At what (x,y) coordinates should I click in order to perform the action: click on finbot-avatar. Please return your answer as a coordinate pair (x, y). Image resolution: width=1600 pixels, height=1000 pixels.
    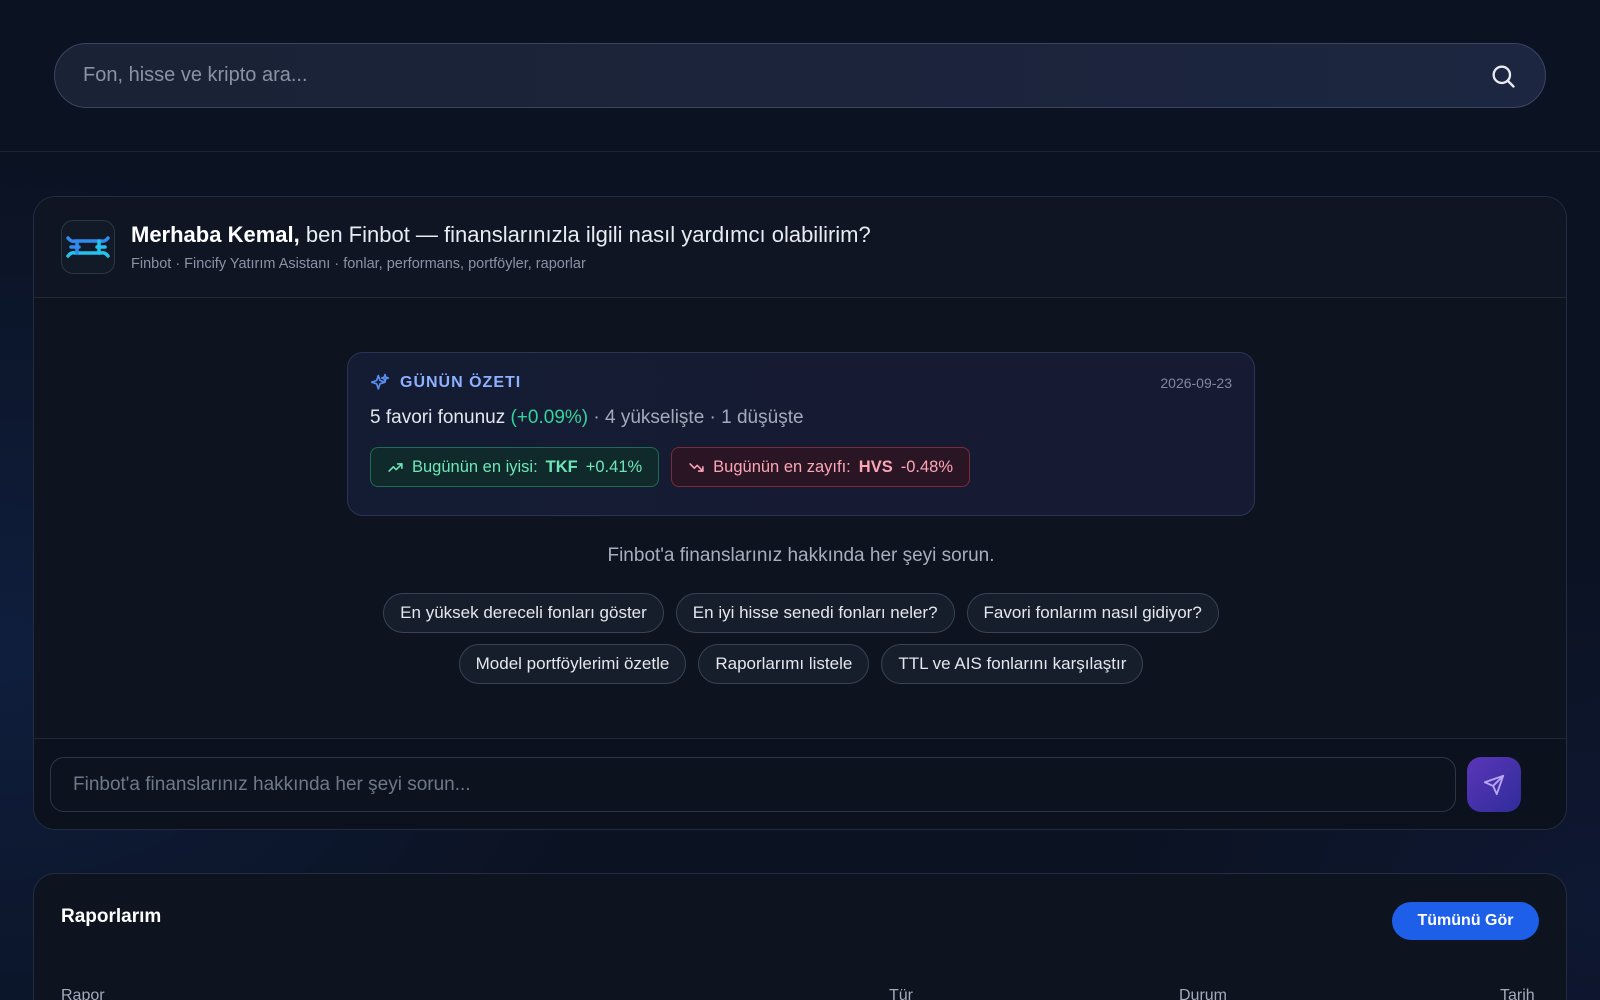
    Looking at the image, I should click on (88, 247).